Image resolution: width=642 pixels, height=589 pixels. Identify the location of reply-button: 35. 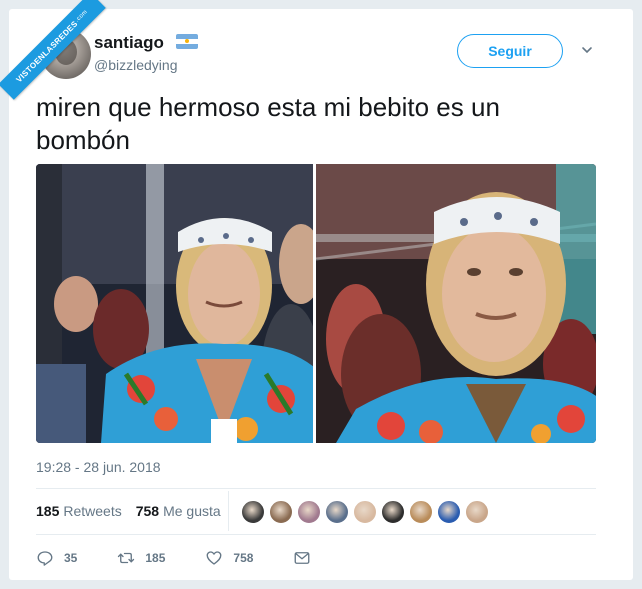
(56, 558).